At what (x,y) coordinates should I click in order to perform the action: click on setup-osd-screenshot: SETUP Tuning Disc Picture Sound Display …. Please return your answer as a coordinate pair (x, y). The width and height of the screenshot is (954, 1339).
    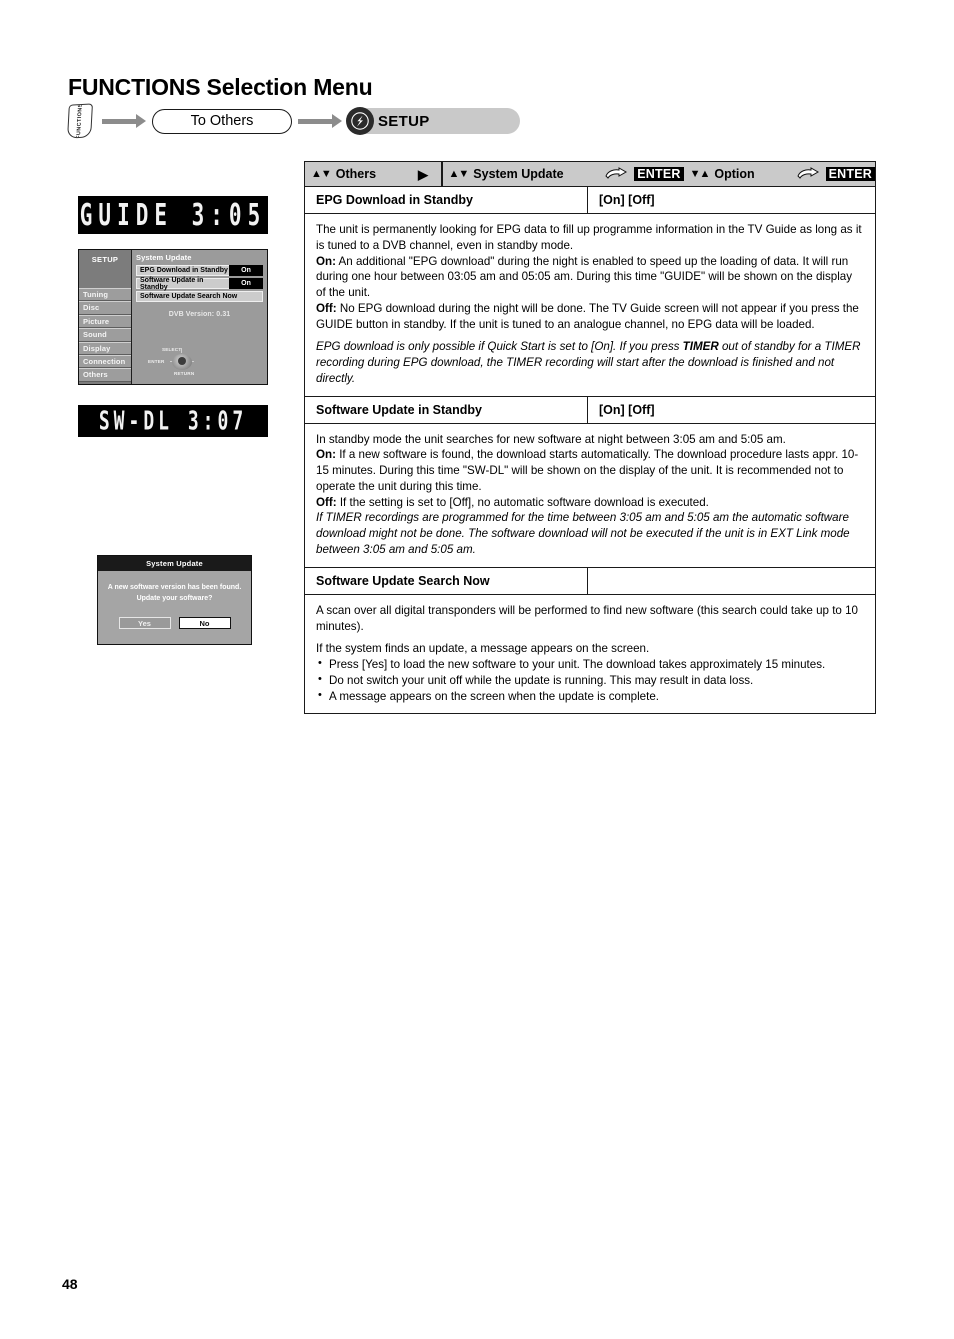
    Looking at the image, I should click on (173, 317).